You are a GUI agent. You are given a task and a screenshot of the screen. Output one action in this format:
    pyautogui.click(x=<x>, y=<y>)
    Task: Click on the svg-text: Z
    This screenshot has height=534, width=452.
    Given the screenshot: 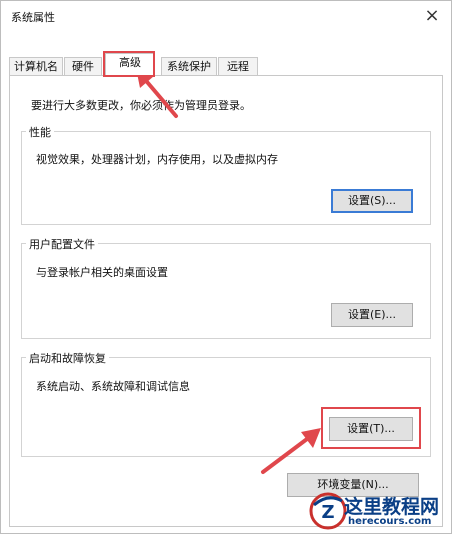 What is the action you would take?
    pyautogui.click(x=327, y=512)
    